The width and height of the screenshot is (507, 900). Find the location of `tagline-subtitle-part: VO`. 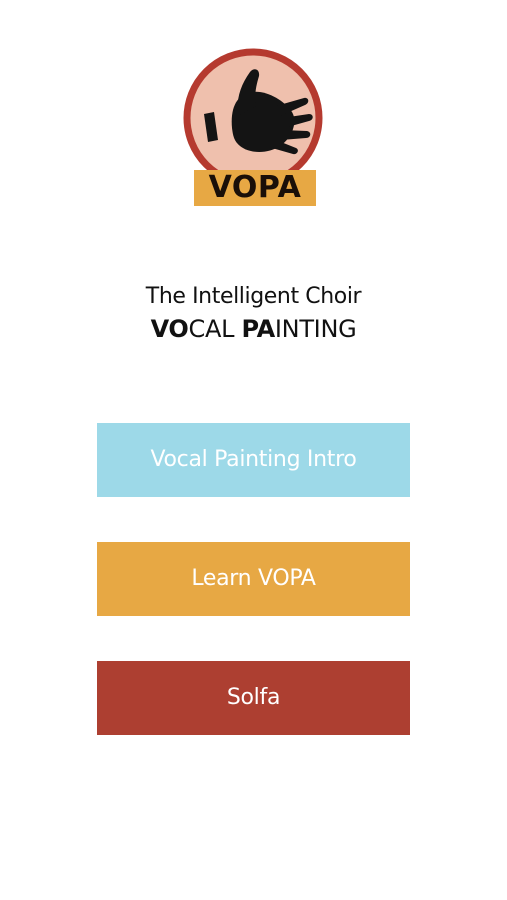

tagline-subtitle-part: VO is located at coordinates (169, 329).